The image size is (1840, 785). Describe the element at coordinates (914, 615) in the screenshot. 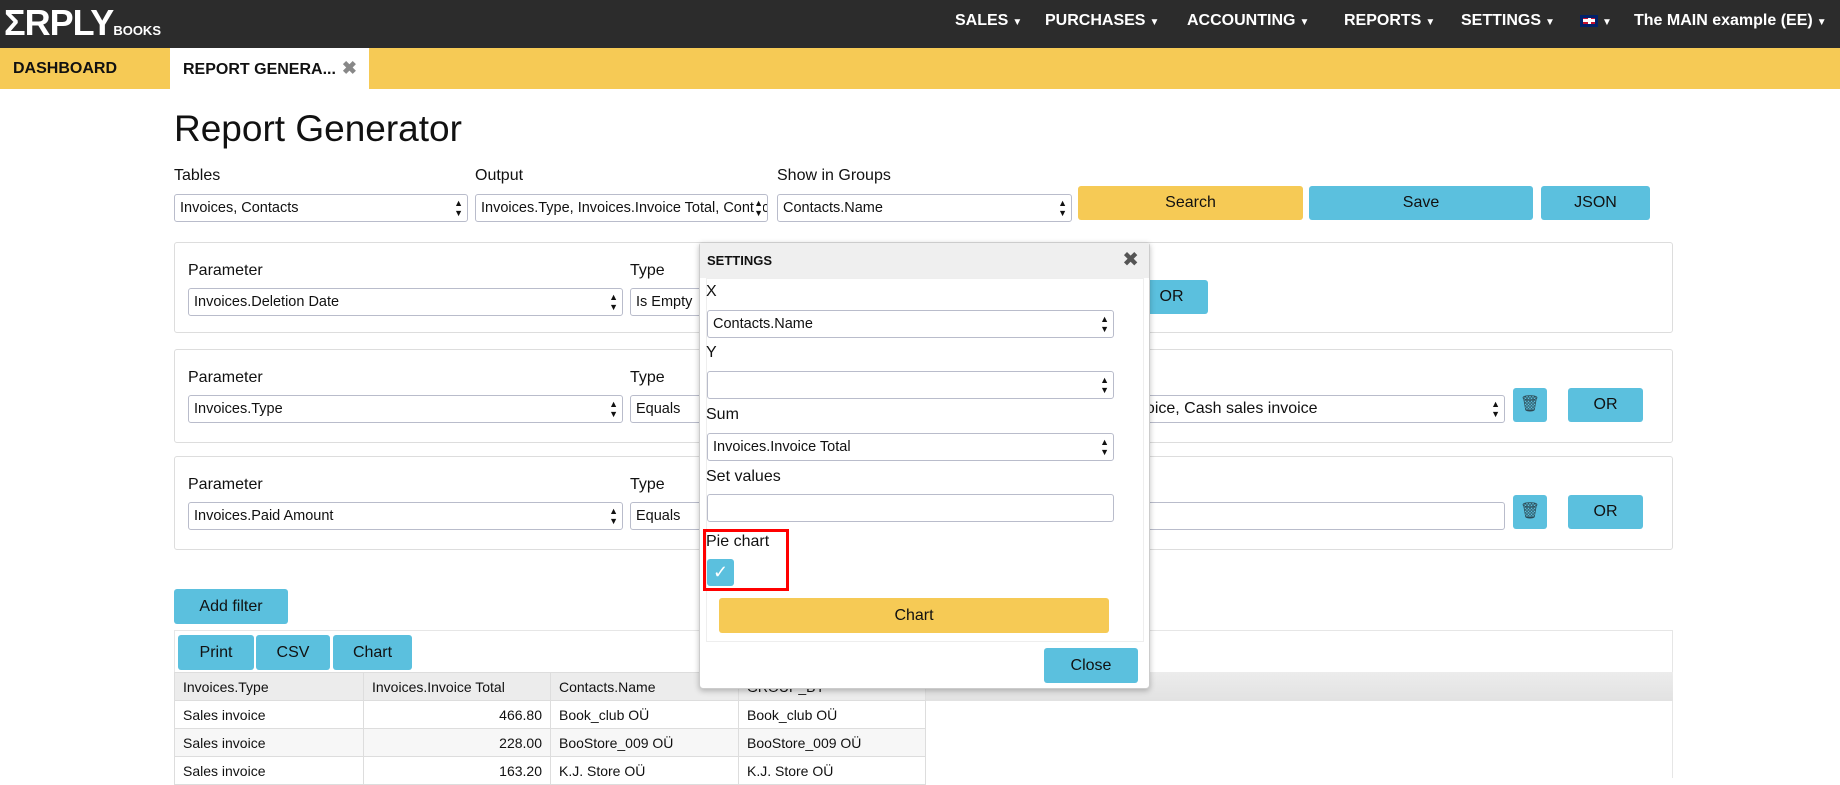

I see `chart-submit-button: Chart` at that location.